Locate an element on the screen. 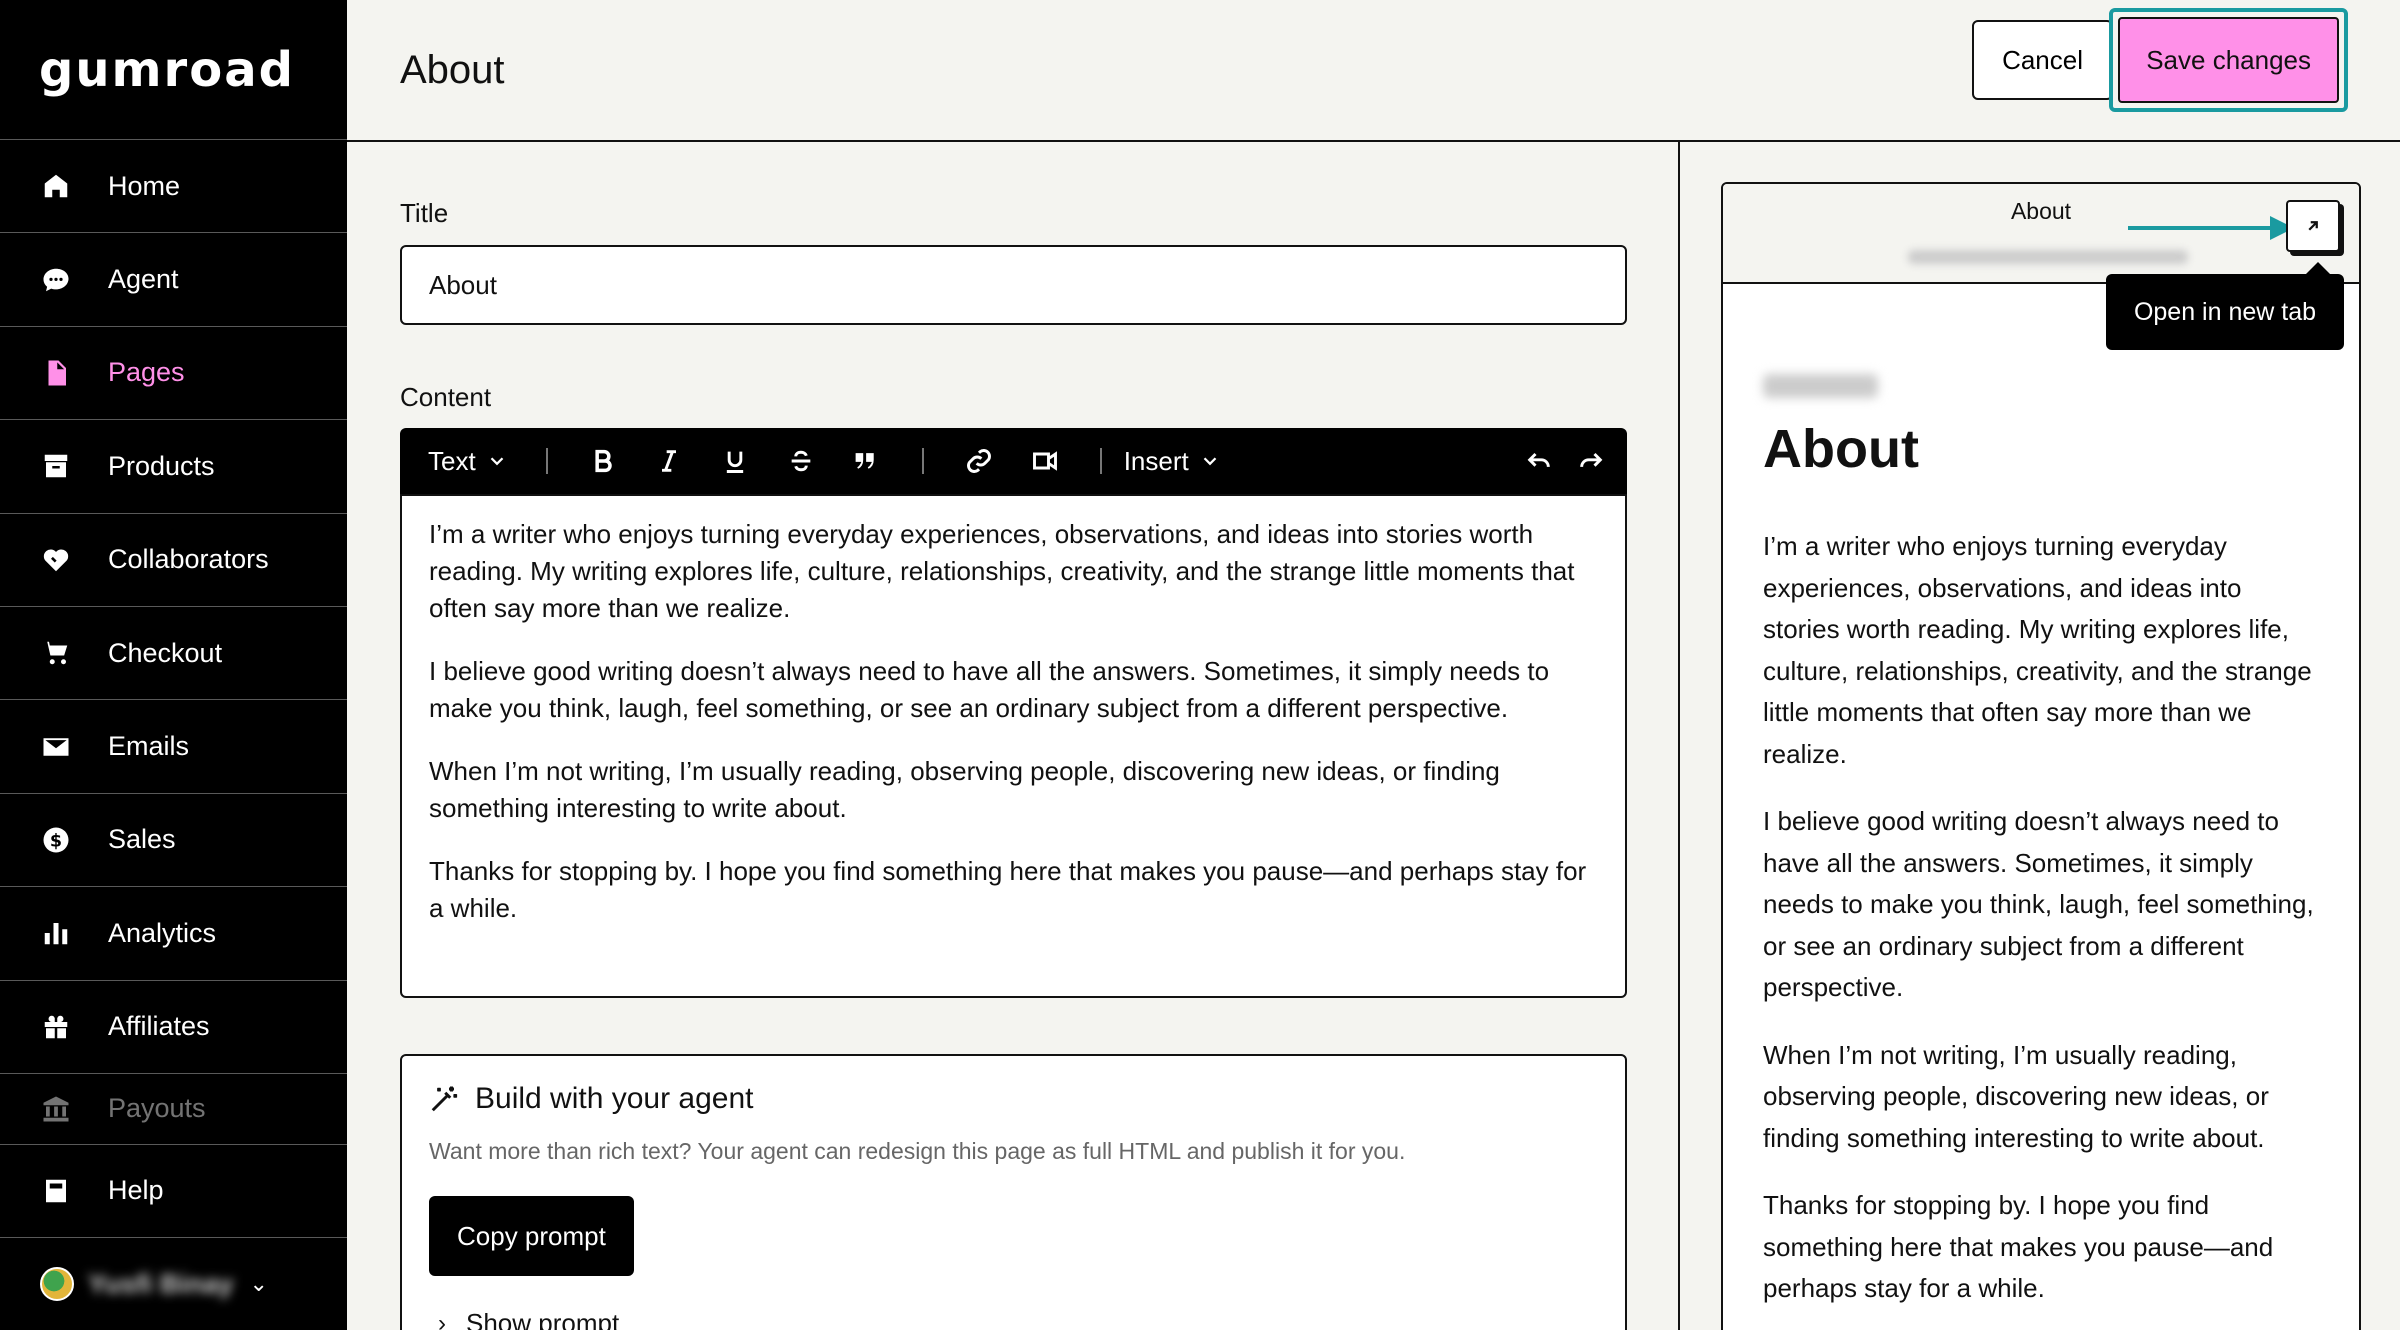 The width and height of the screenshot is (2400, 1330). chevron-right-icon: › is located at coordinates (442, 1319).